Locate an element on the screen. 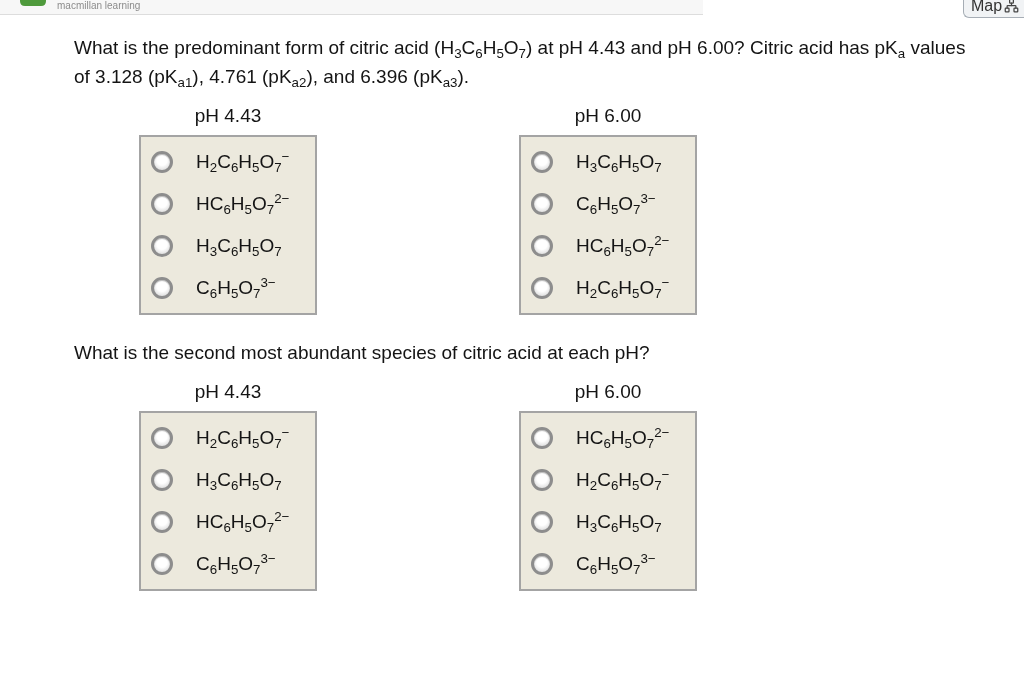 The width and height of the screenshot is (1024, 680). question-text: What is the second most abundant species of citric acid at each pH? is located at coordinates (362, 353).